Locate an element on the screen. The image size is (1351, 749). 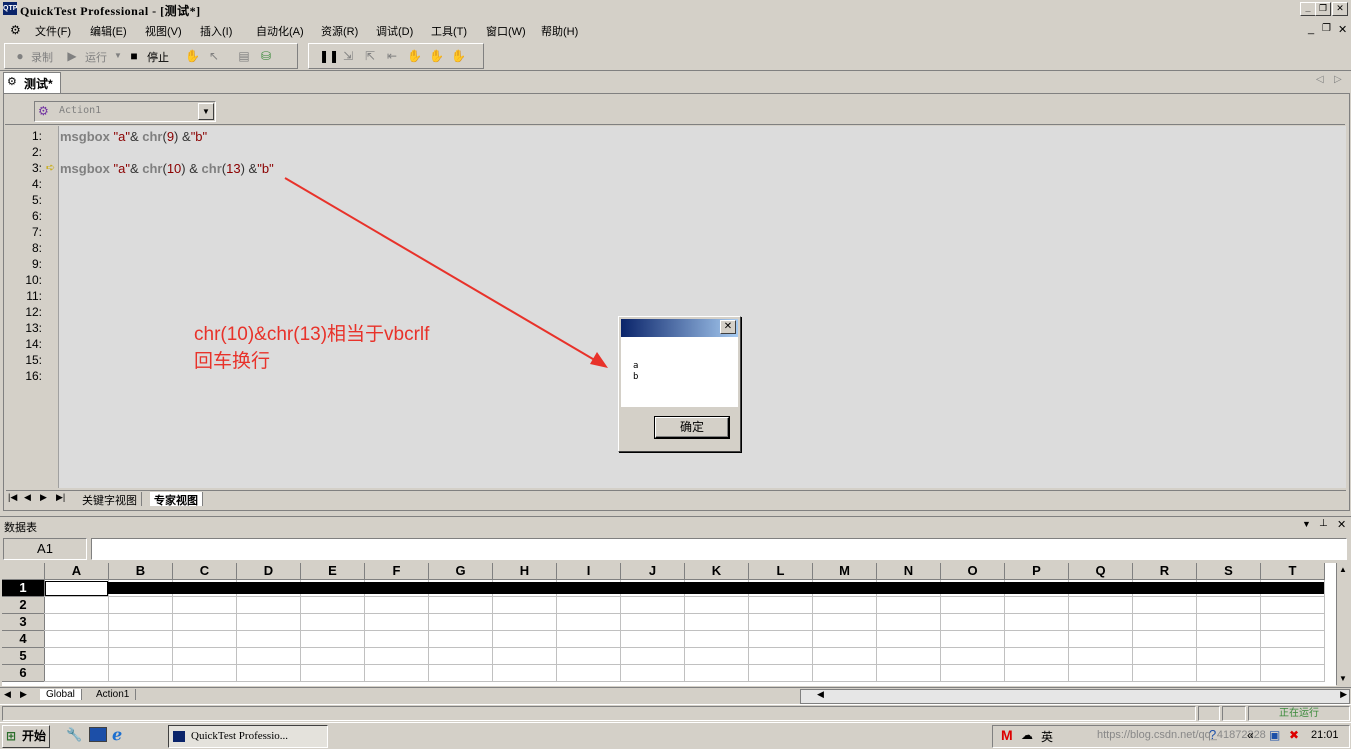
panel-close-icon: ✕ is located at coordinates (1341, 524).